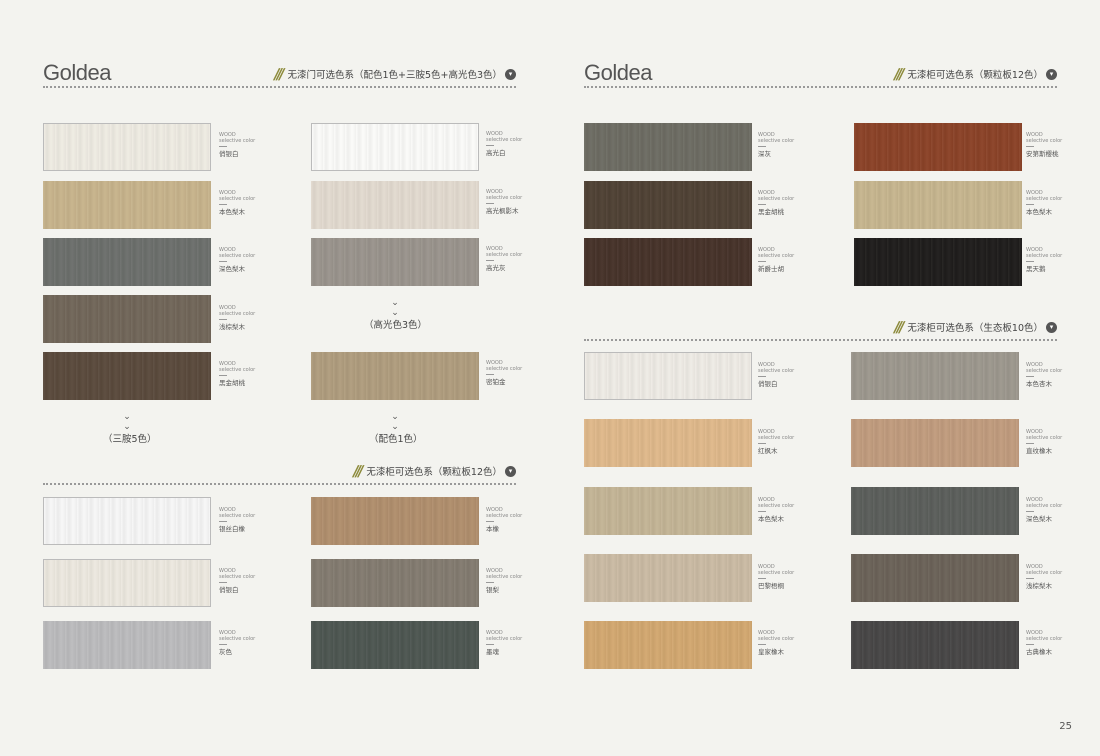 This screenshot has width=1100, height=756. I want to click on swatch-label: WOOD selective color 黑天鹅, so click(1044, 260).